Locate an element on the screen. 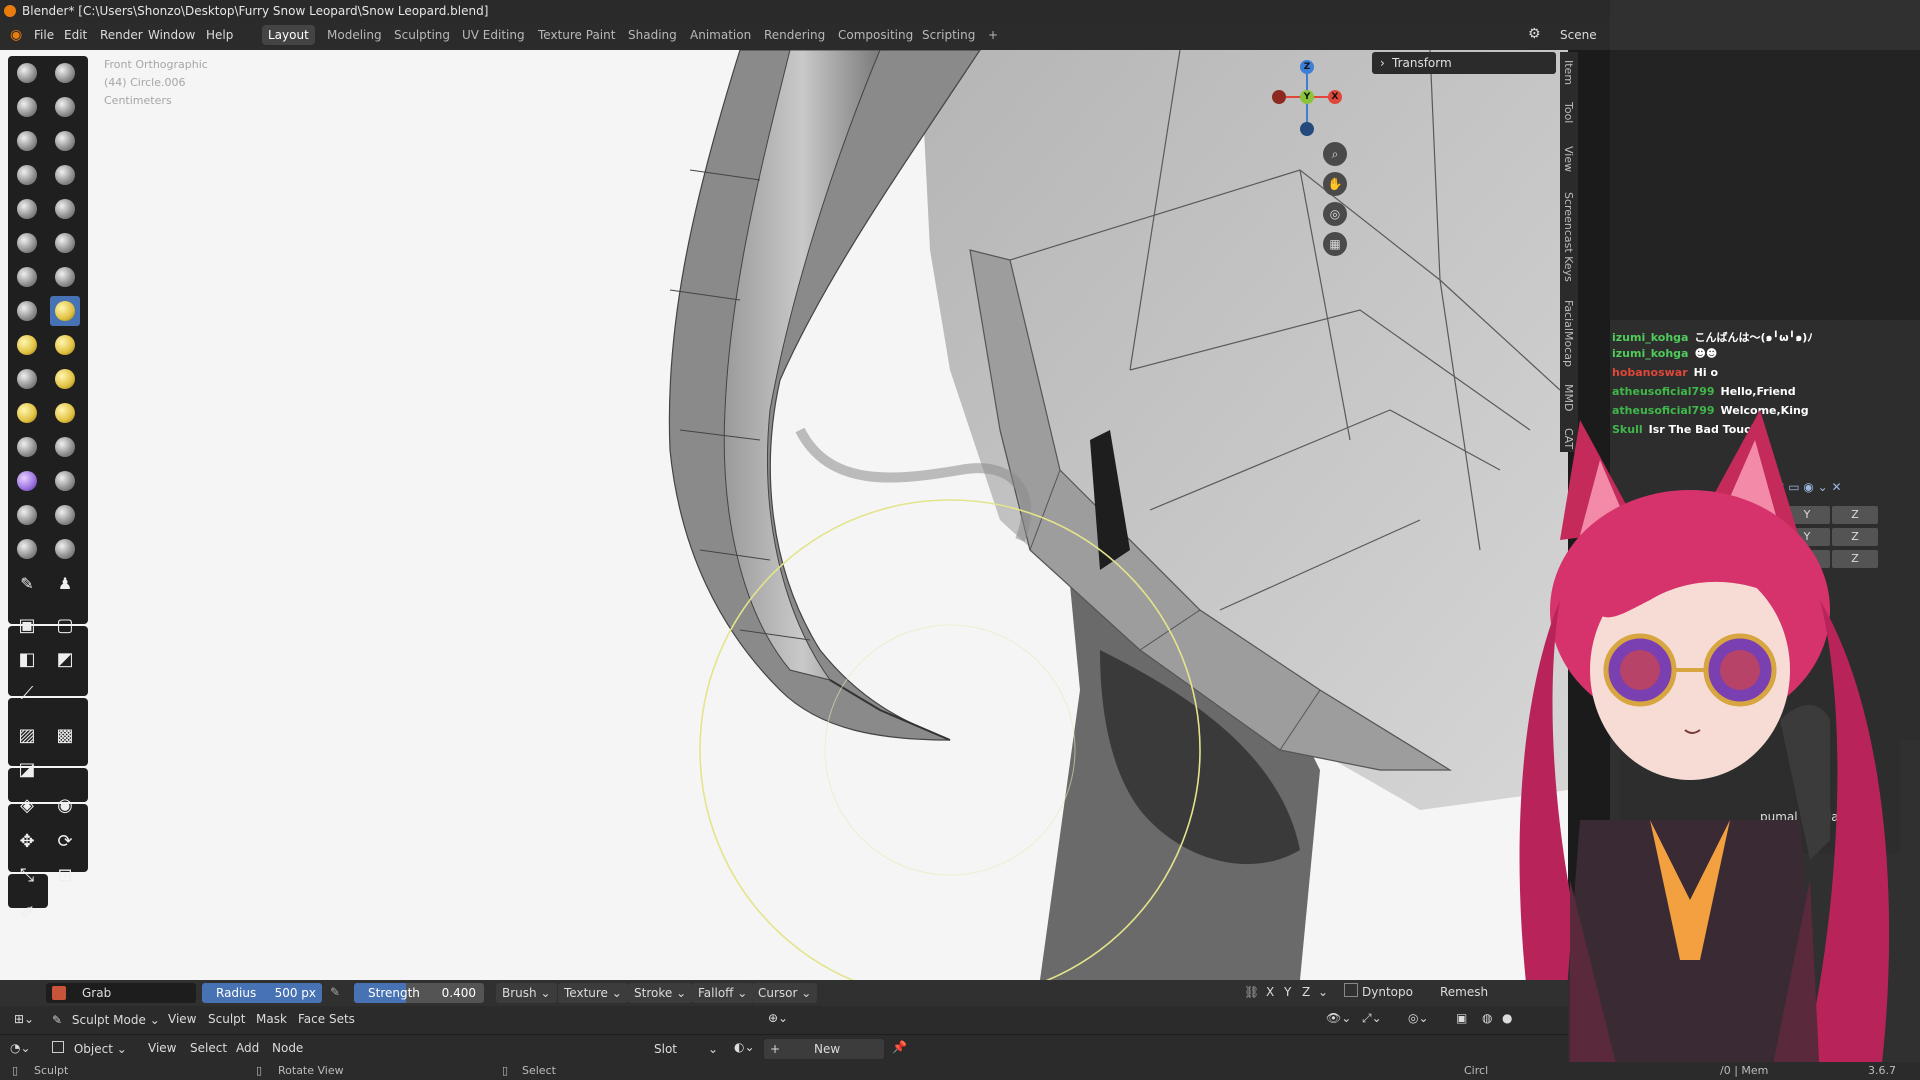 This screenshot has height=1080, width=1920. layer-brush-icon is located at coordinates (65, 141).